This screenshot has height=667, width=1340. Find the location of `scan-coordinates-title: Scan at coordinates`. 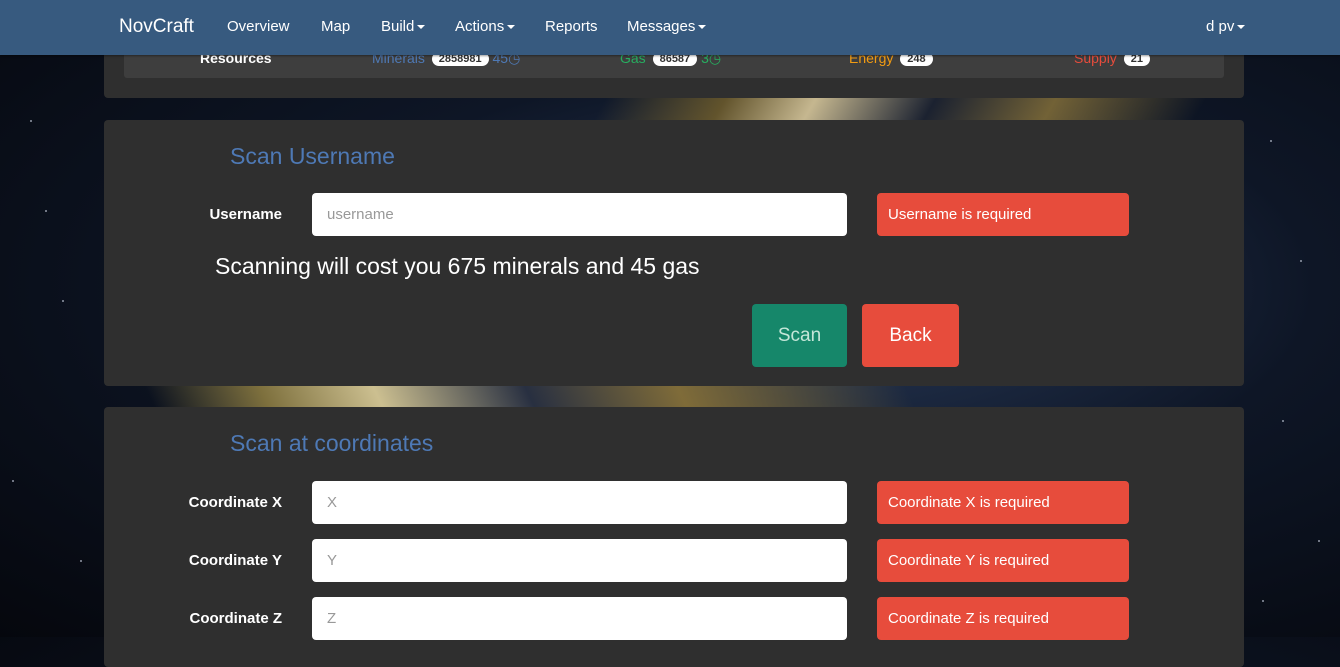

scan-coordinates-title: Scan at coordinates is located at coordinates (332, 443).